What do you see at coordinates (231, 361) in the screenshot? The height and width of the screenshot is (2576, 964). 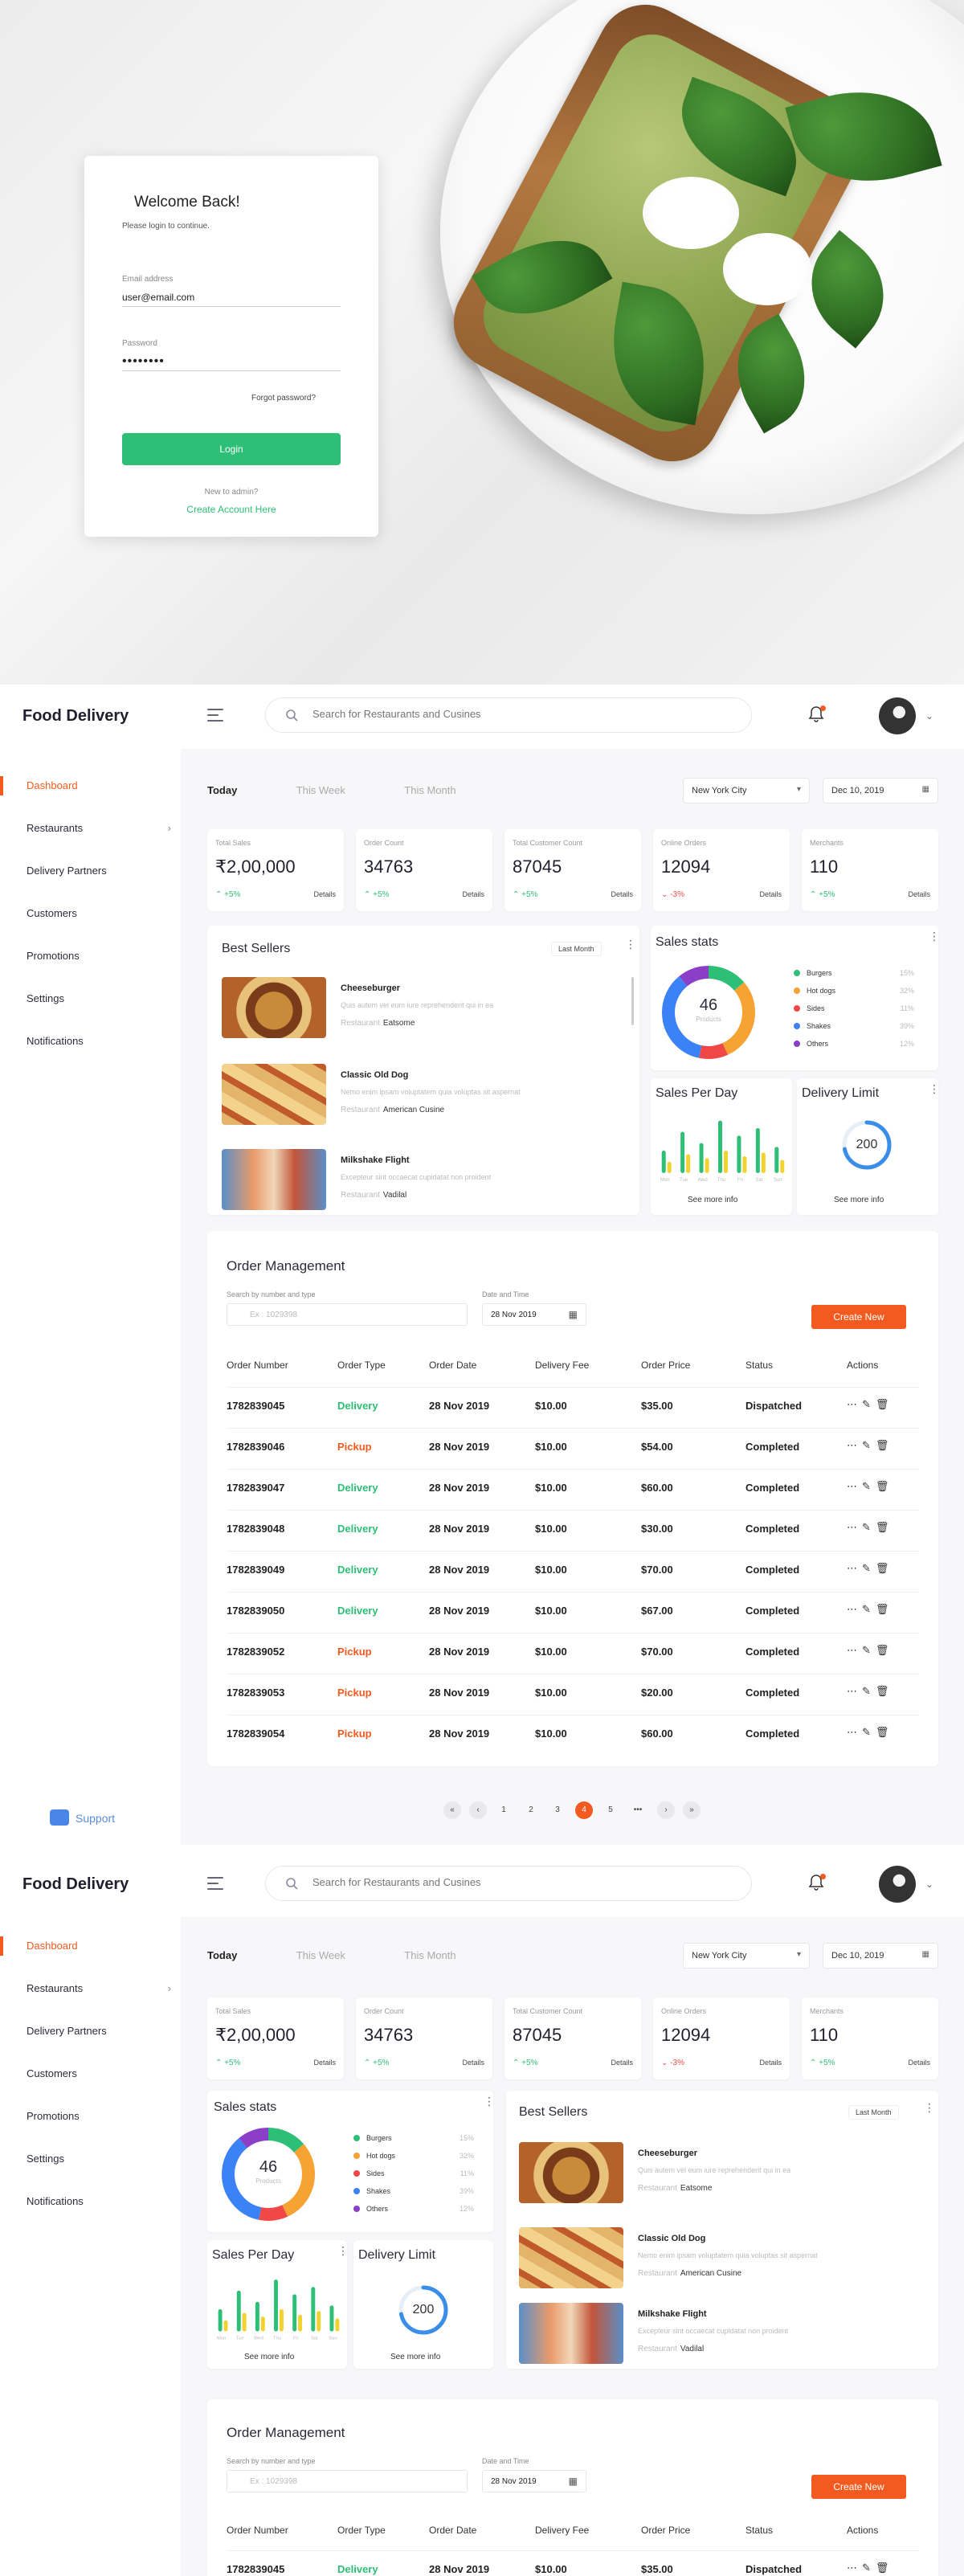 I see `password-field` at bounding box center [231, 361].